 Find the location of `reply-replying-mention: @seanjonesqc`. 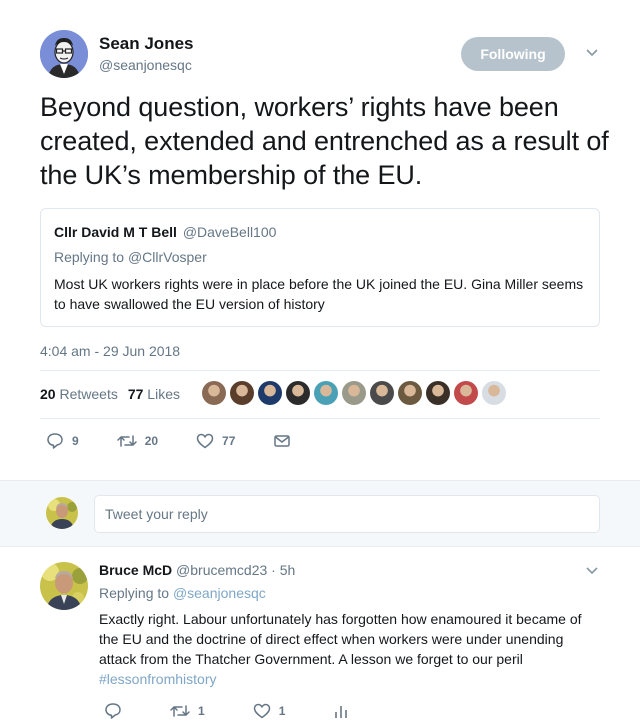

reply-replying-mention: @seanjonesqc is located at coordinates (219, 593).